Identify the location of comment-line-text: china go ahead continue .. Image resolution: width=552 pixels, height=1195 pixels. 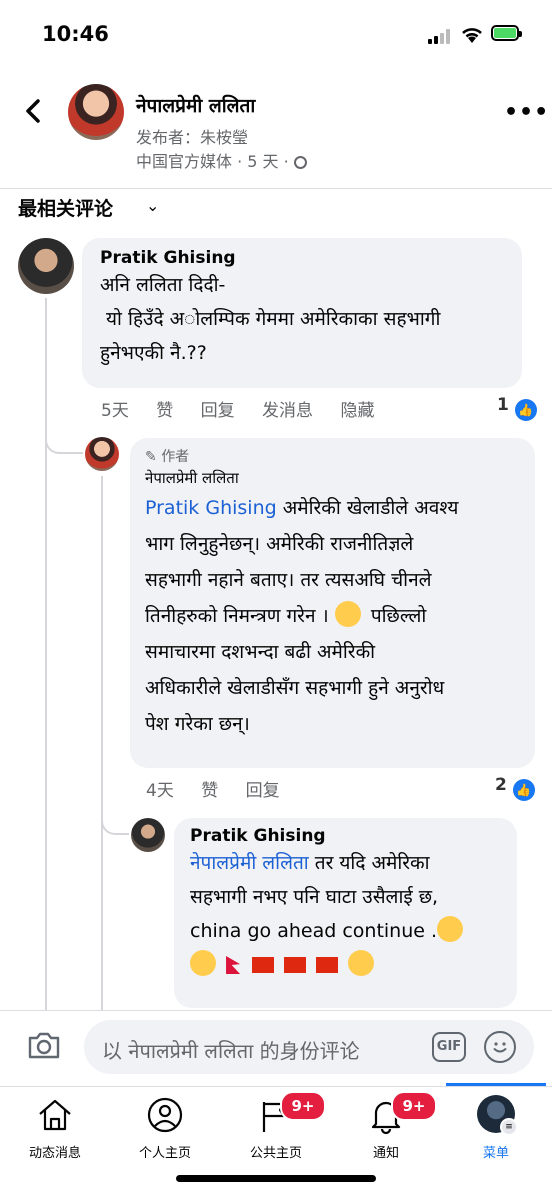
(314, 931).